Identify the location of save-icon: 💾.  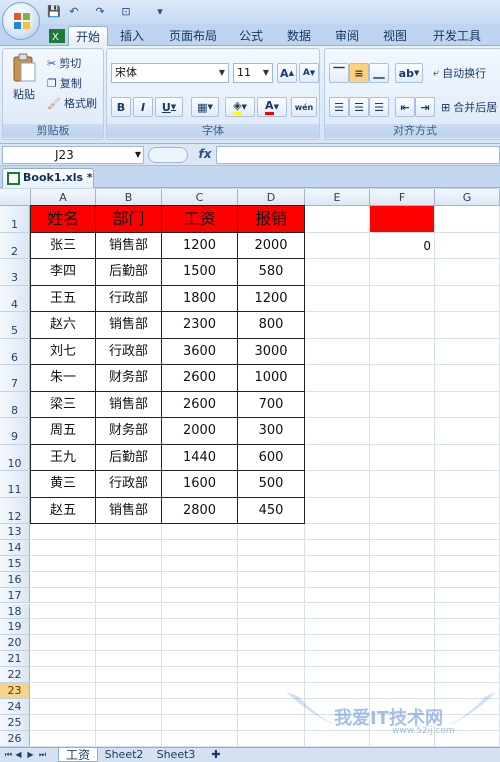
(54, 12).